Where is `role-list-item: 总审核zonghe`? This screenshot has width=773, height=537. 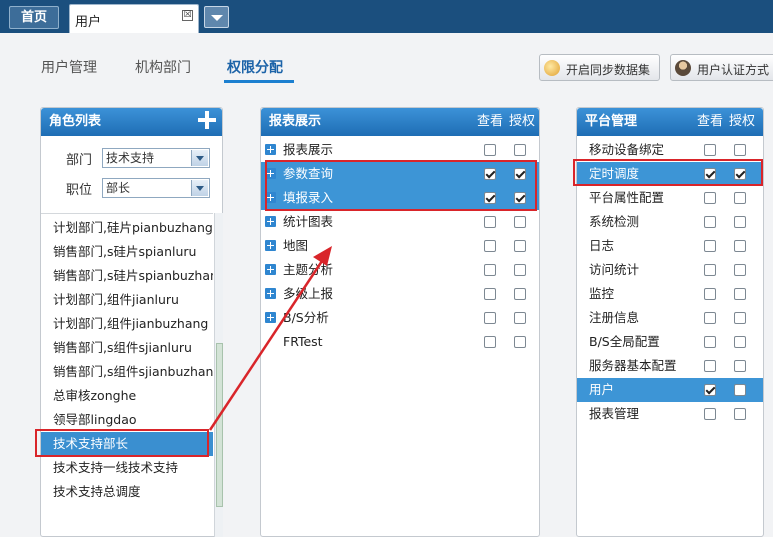
role-list-item: 总审核zonghe is located at coordinates (127, 396).